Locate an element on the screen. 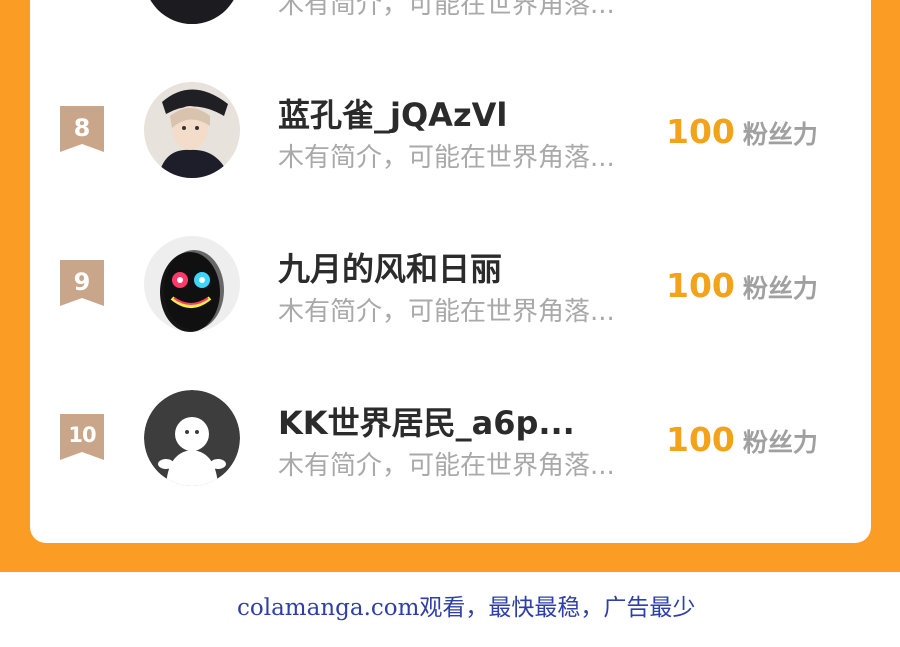 This screenshot has width=900, height=647. rank-badge: 10 is located at coordinates (82, 437).